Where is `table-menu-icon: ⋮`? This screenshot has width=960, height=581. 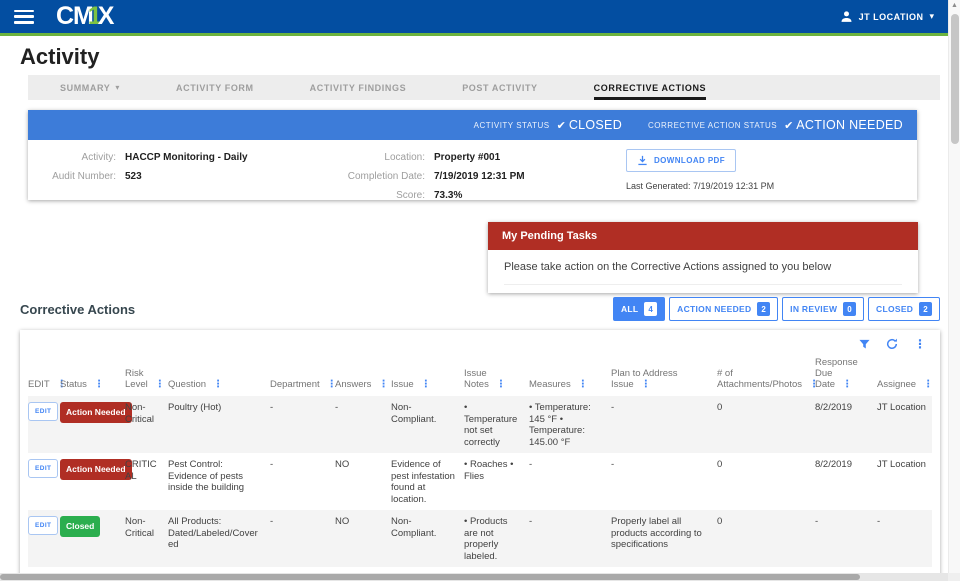 table-menu-icon: ⋮ is located at coordinates (920, 344).